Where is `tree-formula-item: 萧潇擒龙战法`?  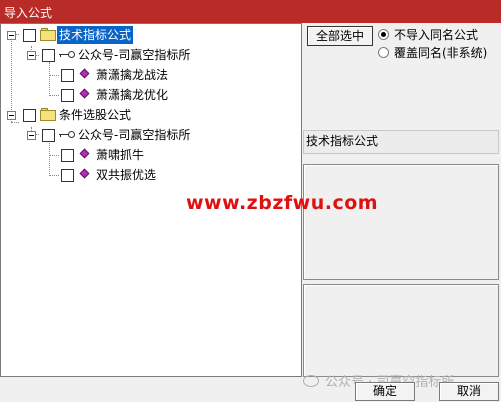
tree-formula-item: 萧潇擒龙战法 is located at coordinates (151, 75).